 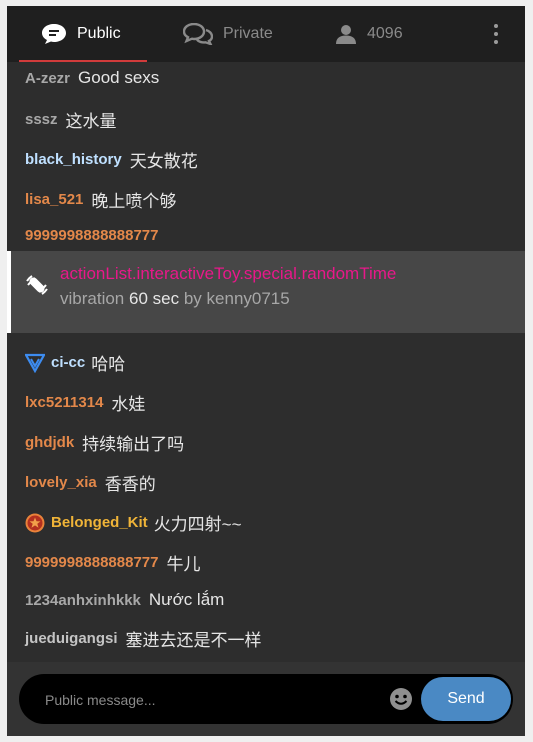 I want to click on chat-message: 9999998888888777, so click(x=95, y=235).